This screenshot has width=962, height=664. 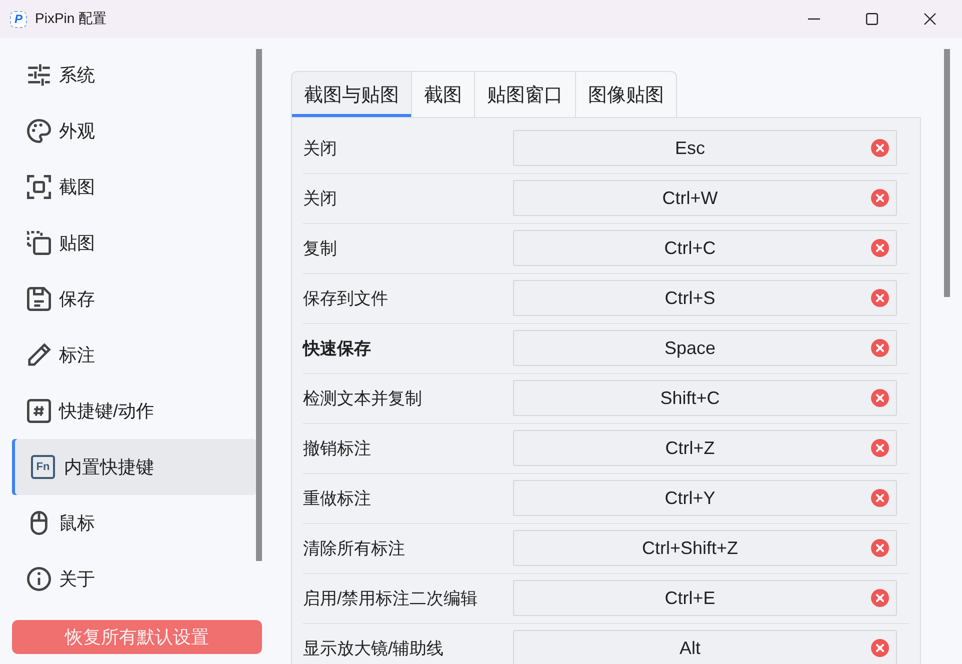 What do you see at coordinates (391, 599) in the screenshot?
I see `shortcut-label: 启用/禁用标注二次编辑` at bounding box center [391, 599].